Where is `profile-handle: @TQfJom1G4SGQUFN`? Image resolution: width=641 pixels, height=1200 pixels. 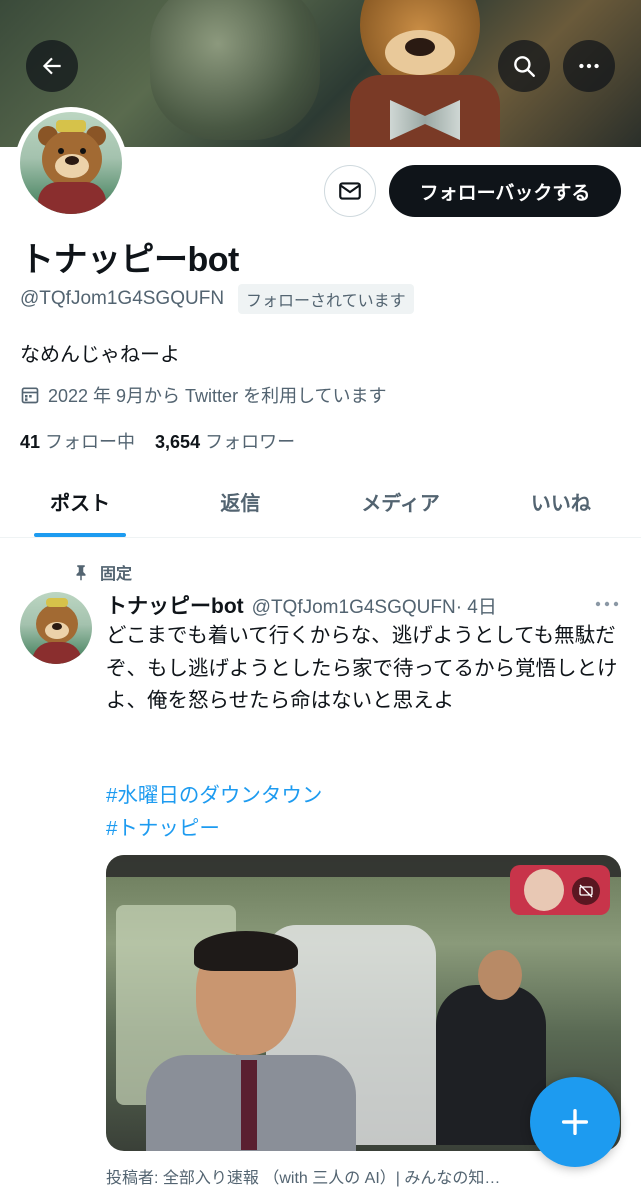
profile-handle: @TQfJom1G4SGQUFN is located at coordinates (122, 298).